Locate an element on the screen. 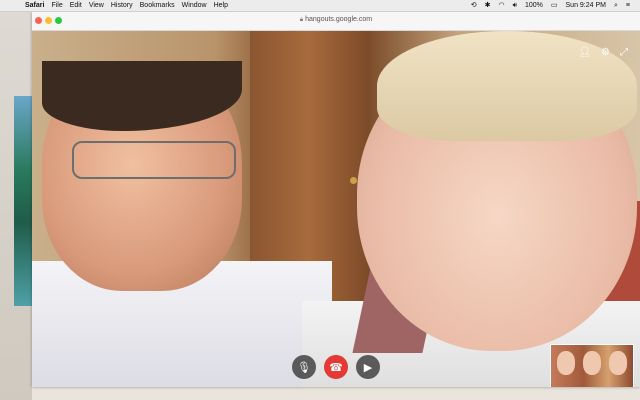 The width and height of the screenshot is (640, 400). lock-icon: 🔒︎ is located at coordinates (301, 20).